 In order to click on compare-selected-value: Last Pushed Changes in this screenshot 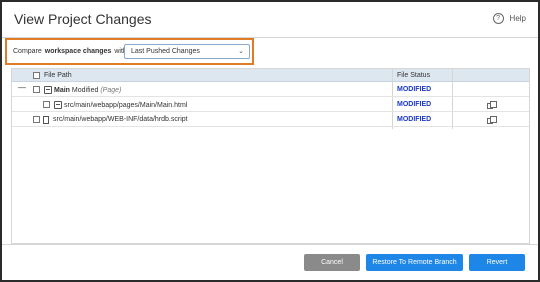, I will do `click(165, 51)`.